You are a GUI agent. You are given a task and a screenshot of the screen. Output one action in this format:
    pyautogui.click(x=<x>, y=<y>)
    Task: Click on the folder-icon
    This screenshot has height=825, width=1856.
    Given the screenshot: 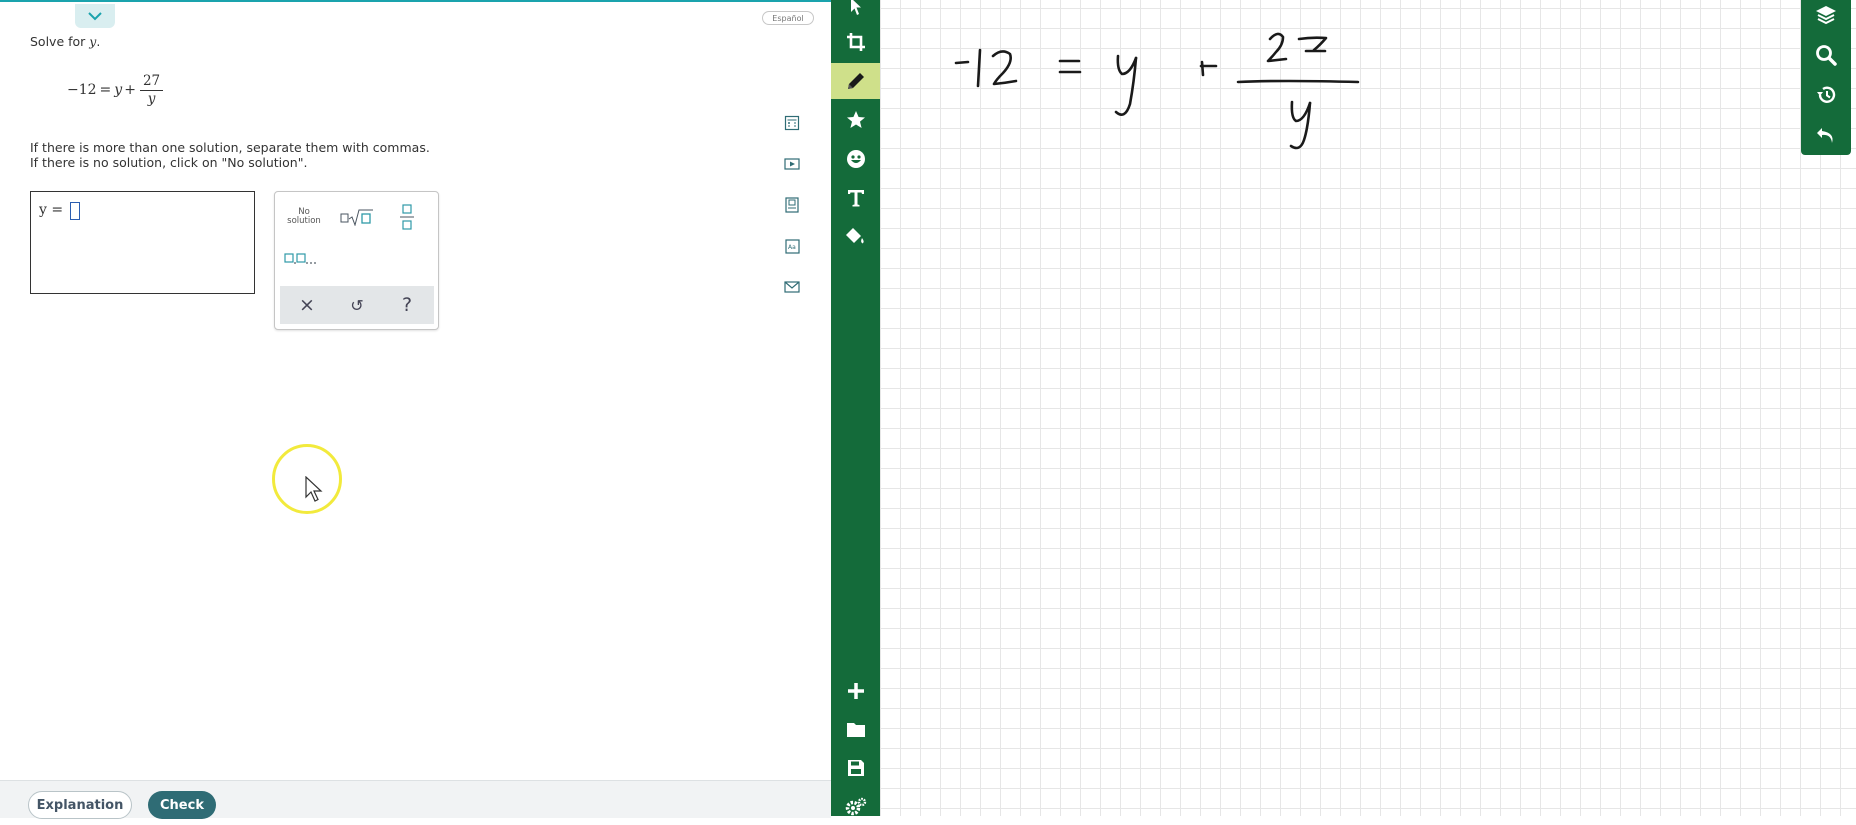 What is the action you would take?
    pyautogui.click(x=855, y=729)
    